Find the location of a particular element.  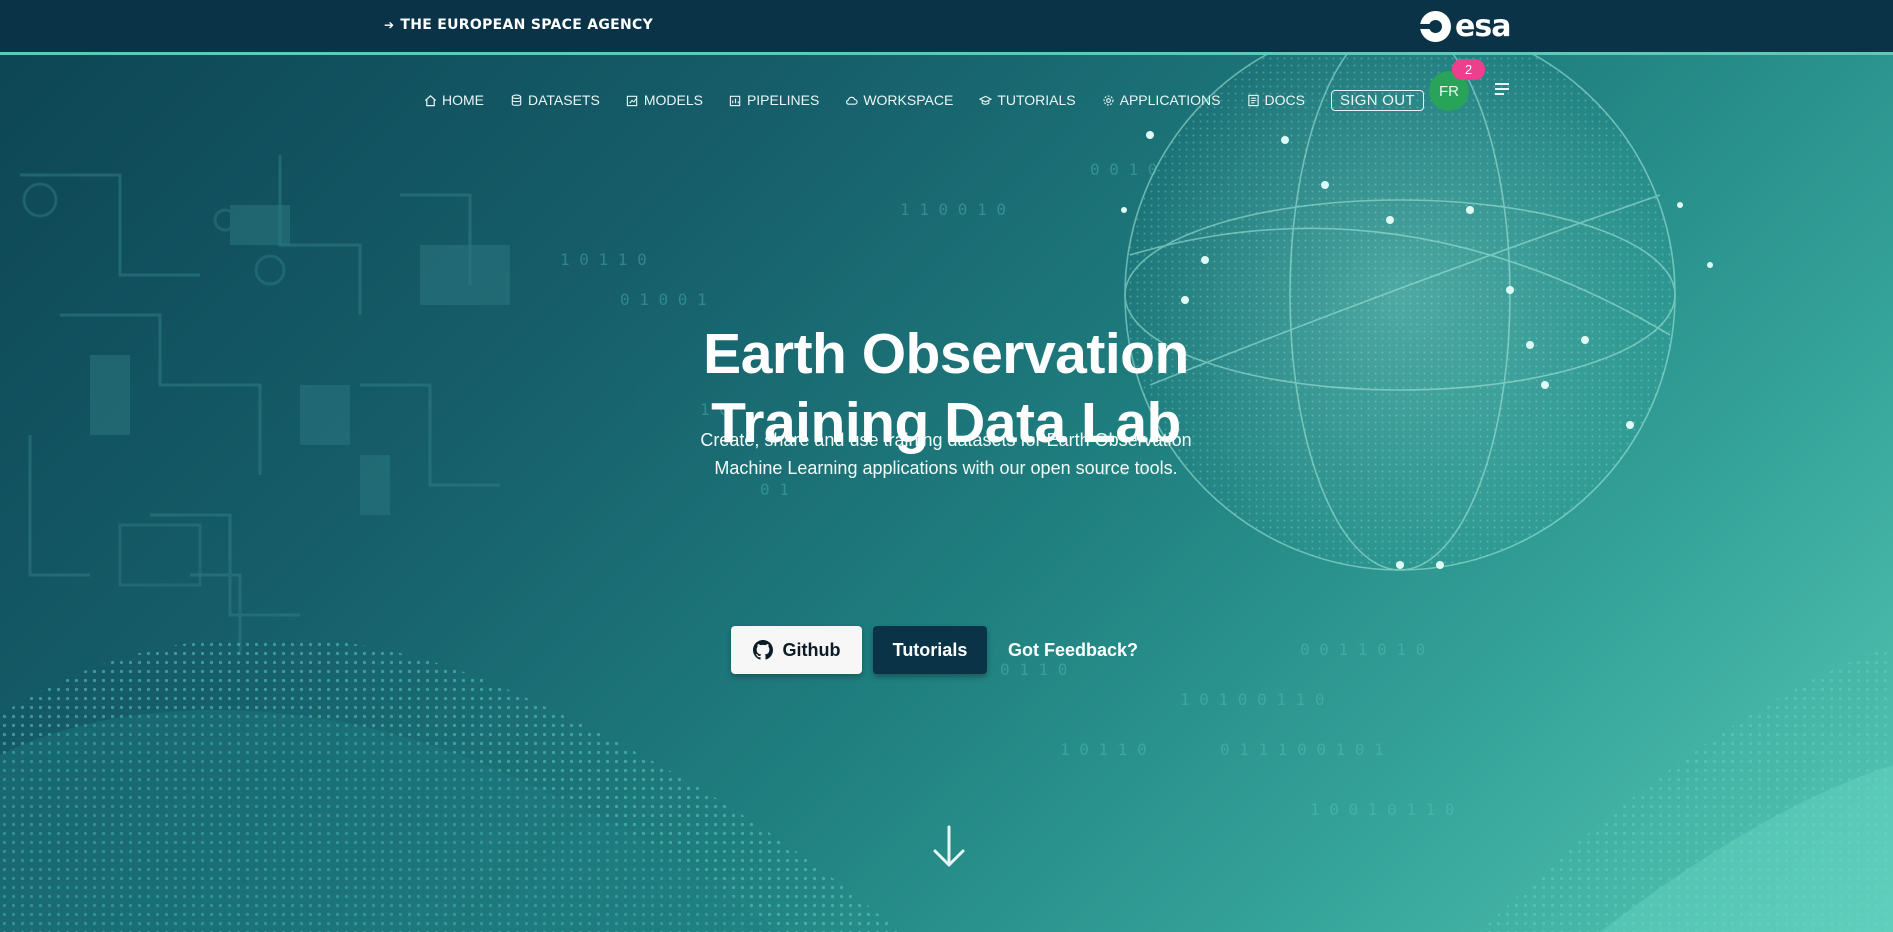

nav-home: HOME is located at coordinates (454, 100).